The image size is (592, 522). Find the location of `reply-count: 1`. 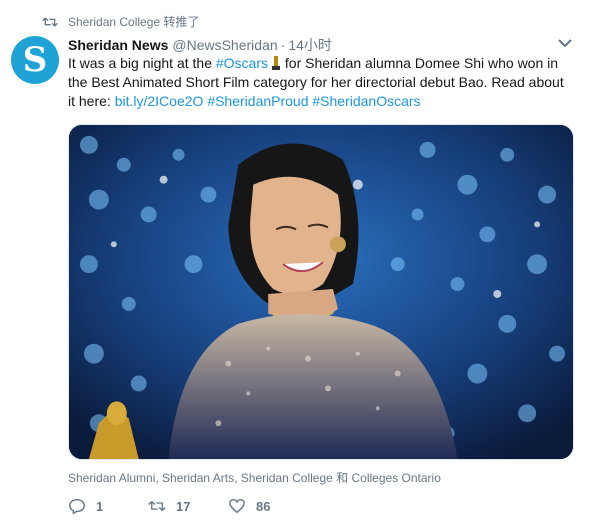

reply-count: 1 is located at coordinates (100, 506).